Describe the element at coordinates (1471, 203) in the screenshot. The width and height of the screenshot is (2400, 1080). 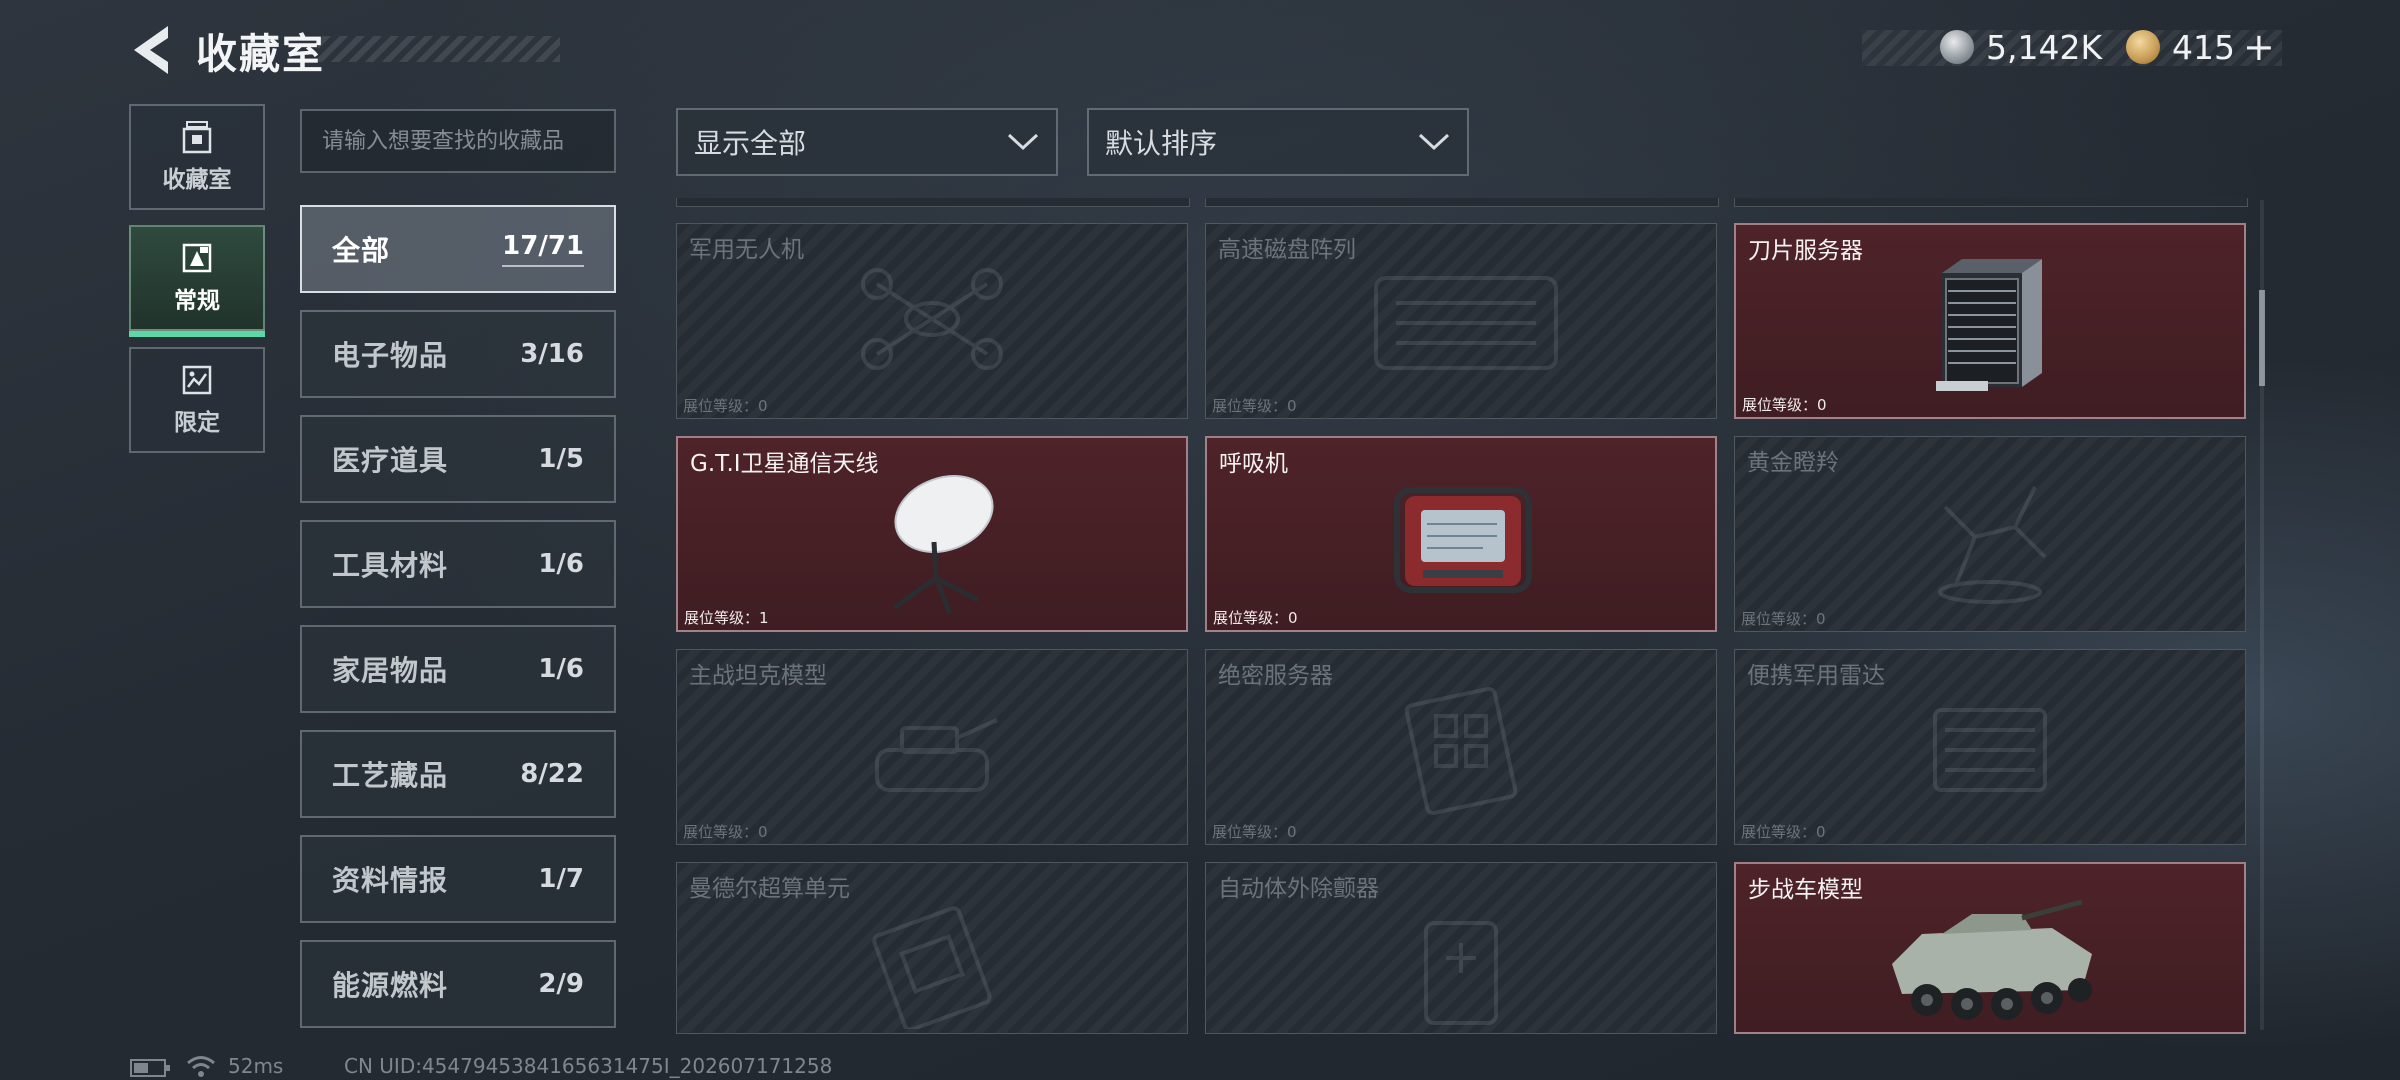
I see `grid-previous-row-edge` at that location.